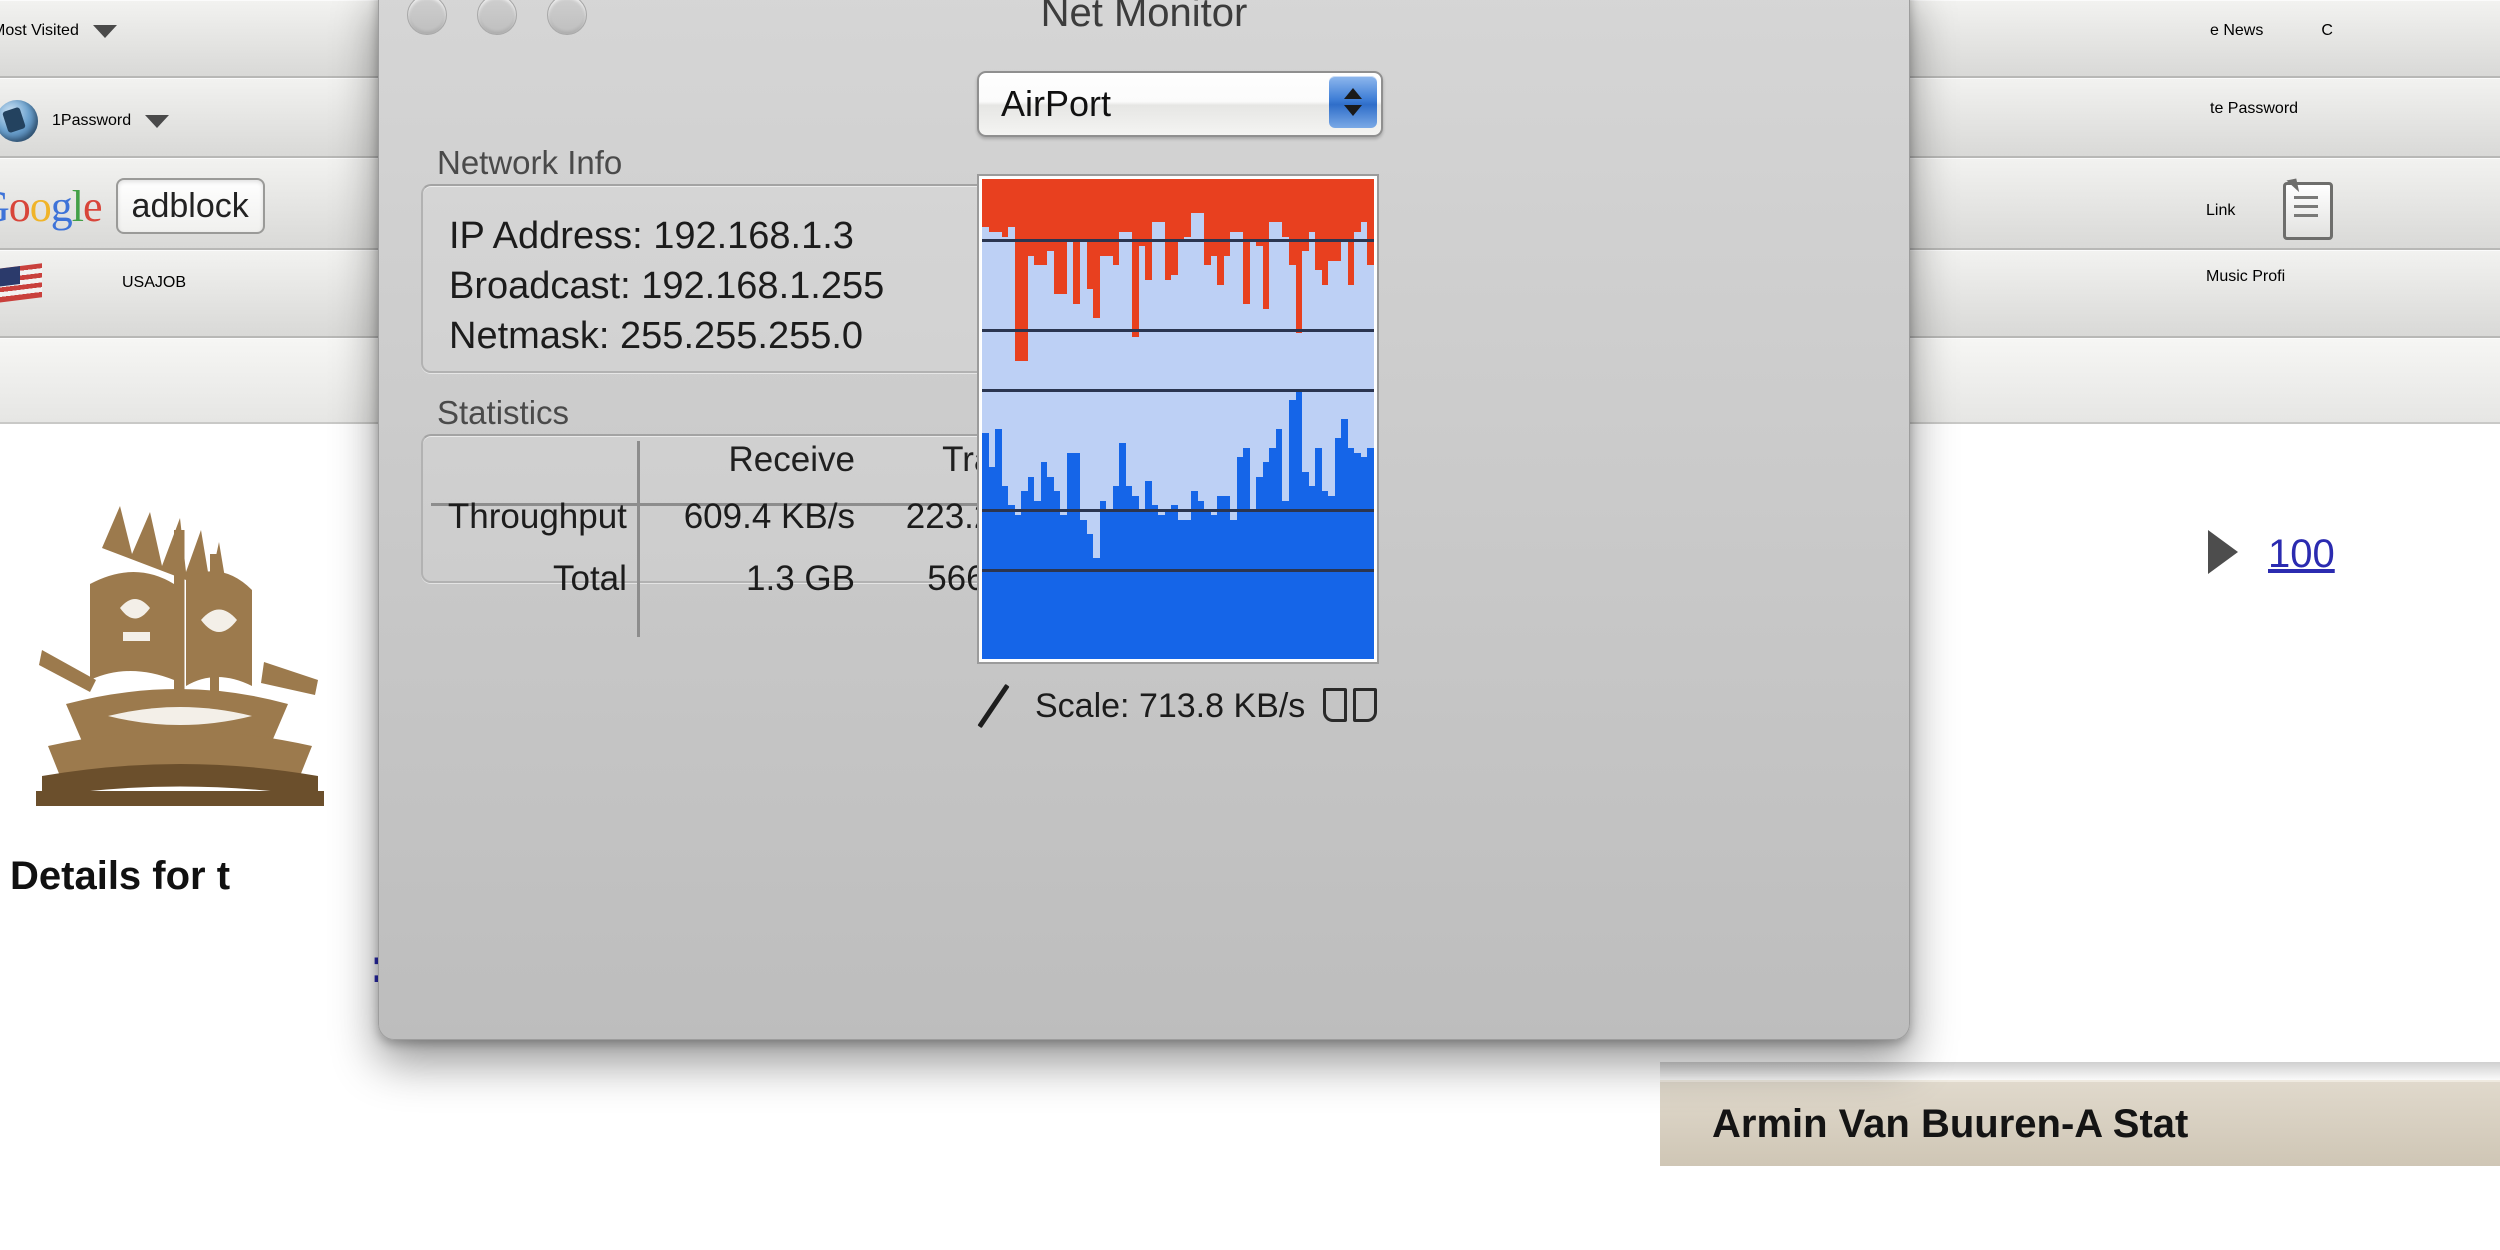 The height and width of the screenshot is (1250, 2500). Describe the element at coordinates (2271, 31) in the screenshot. I see `bookmark-news: e News C` at that location.